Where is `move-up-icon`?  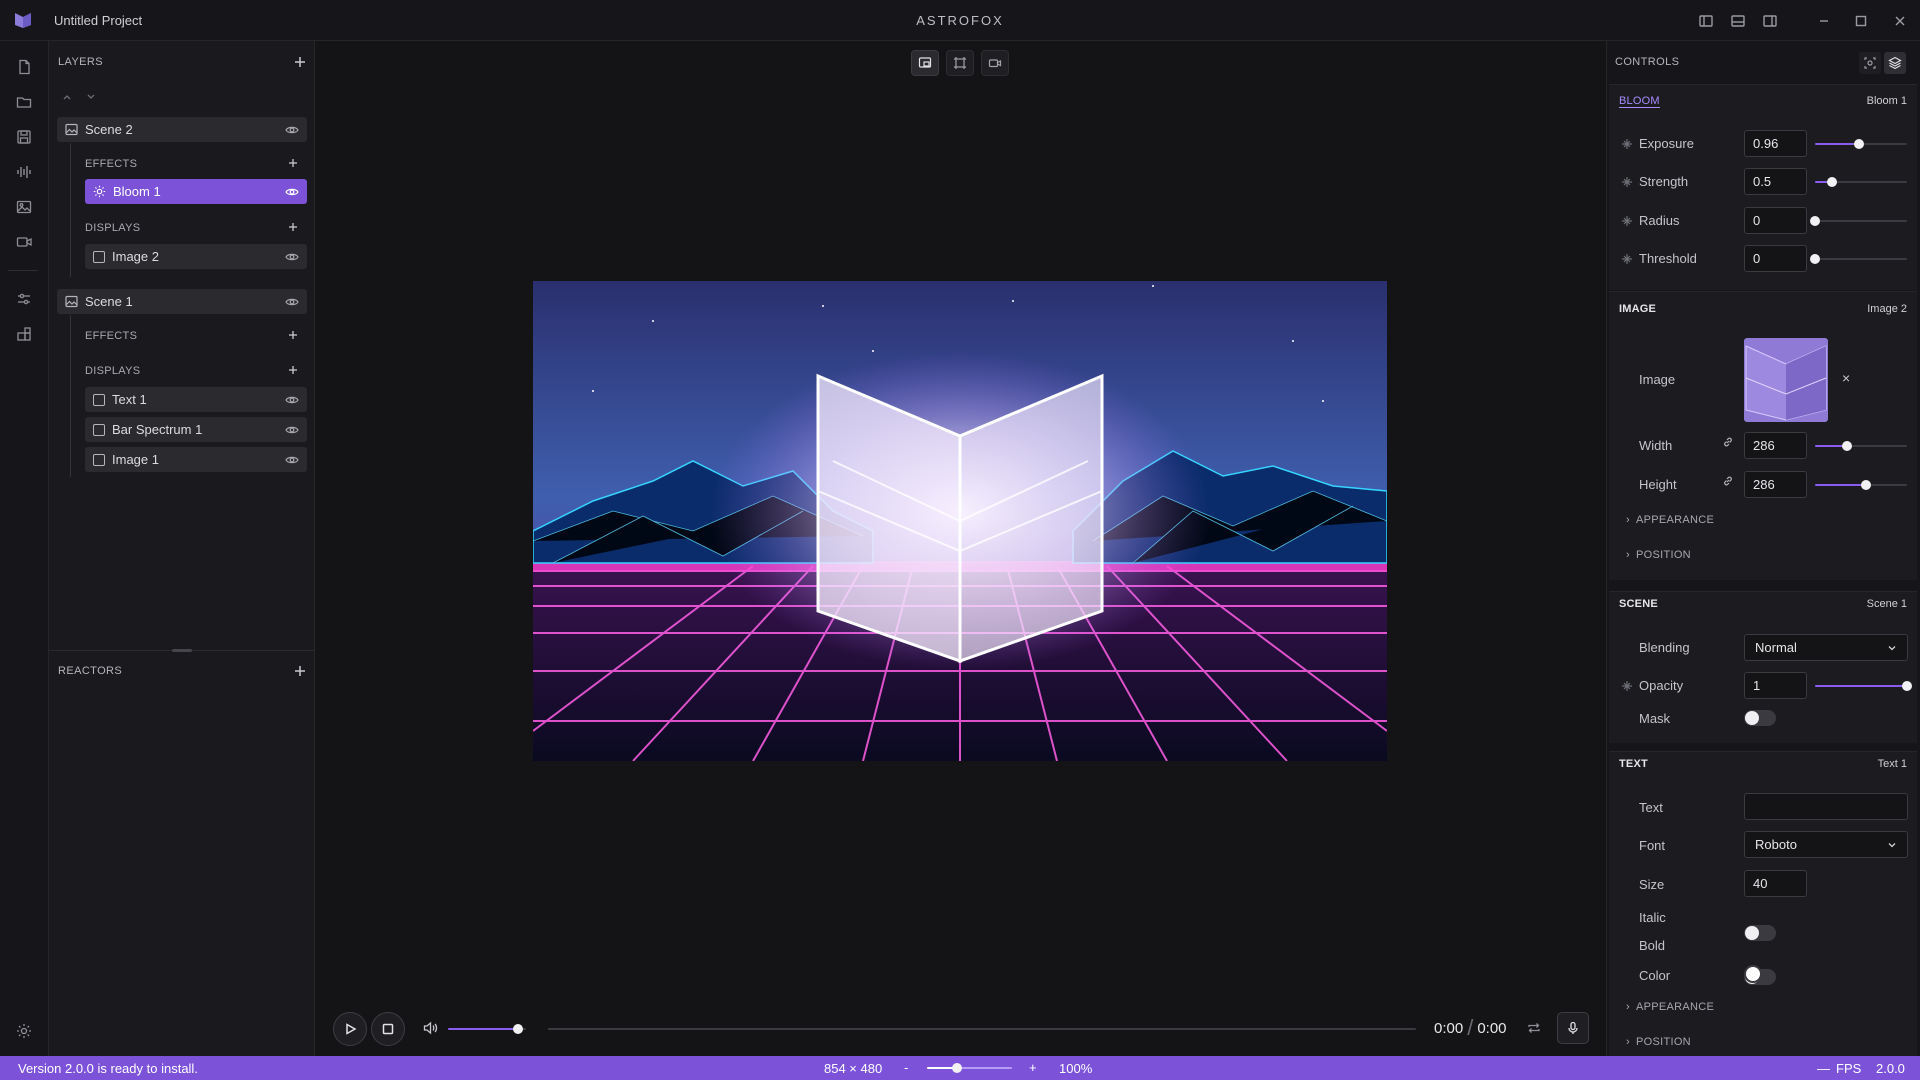
move-up-icon is located at coordinates (67, 97).